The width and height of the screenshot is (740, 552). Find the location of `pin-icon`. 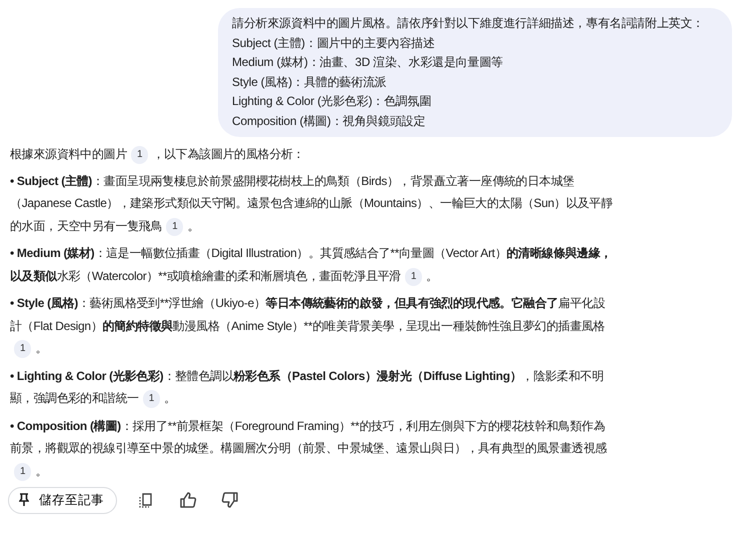

pin-icon is located at coordinates (24, 500).